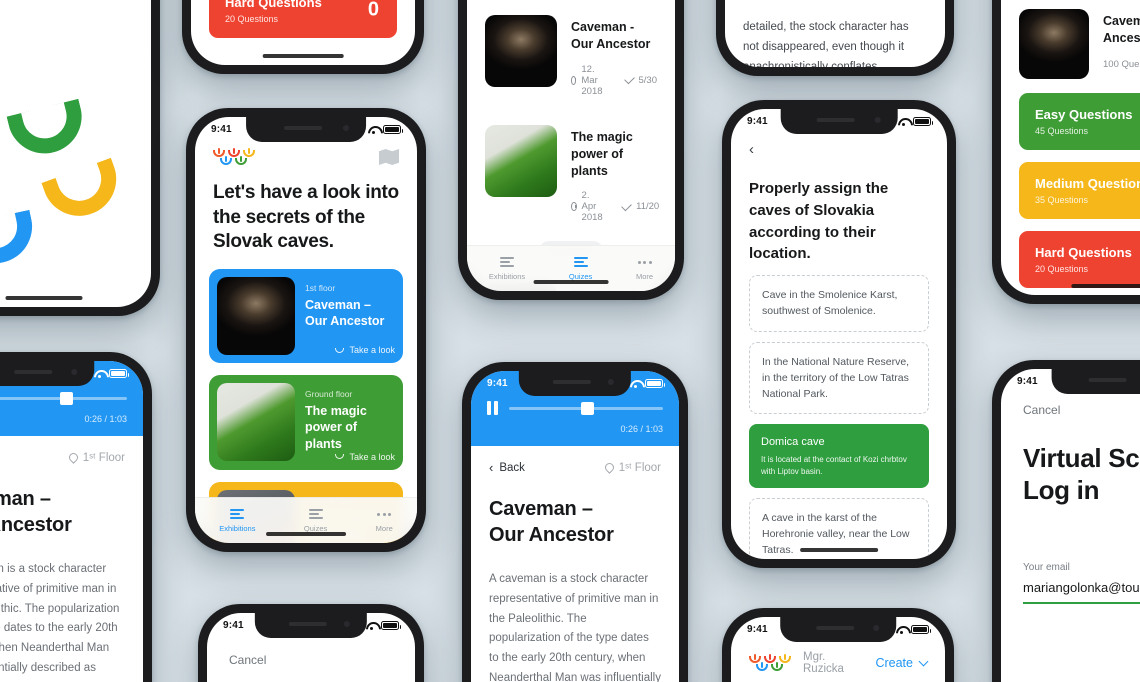 This screenshot has height=682, width=1140. I want to click on quiz-level-card-medium: Medium Questions 35 Questions, so click(1079, 190).